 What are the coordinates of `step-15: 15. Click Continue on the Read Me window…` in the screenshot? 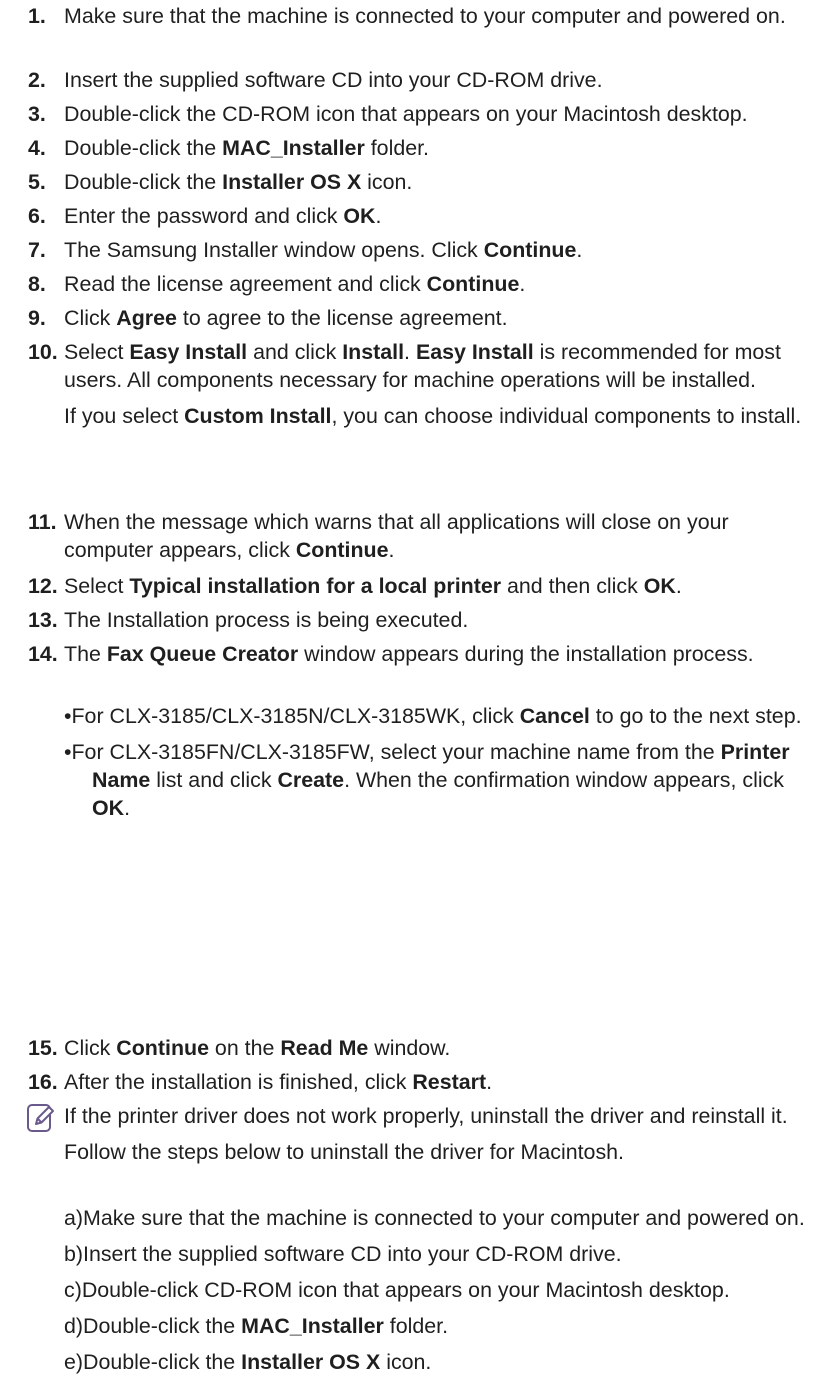 It's located at (423, 1048).